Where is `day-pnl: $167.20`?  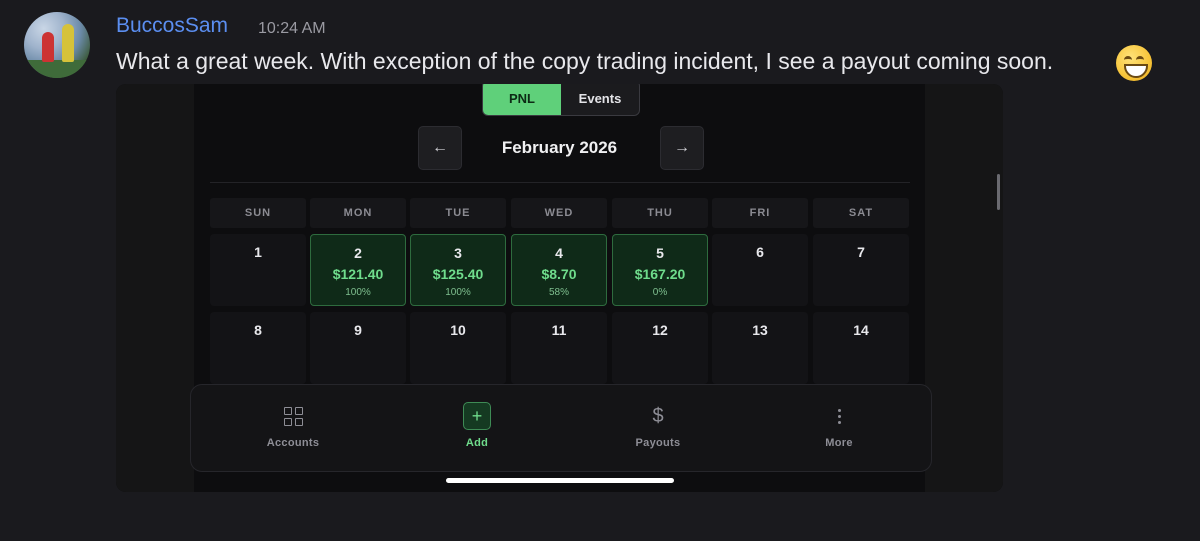 day-pnl: $167.20 is located at coordinates (660, 274).